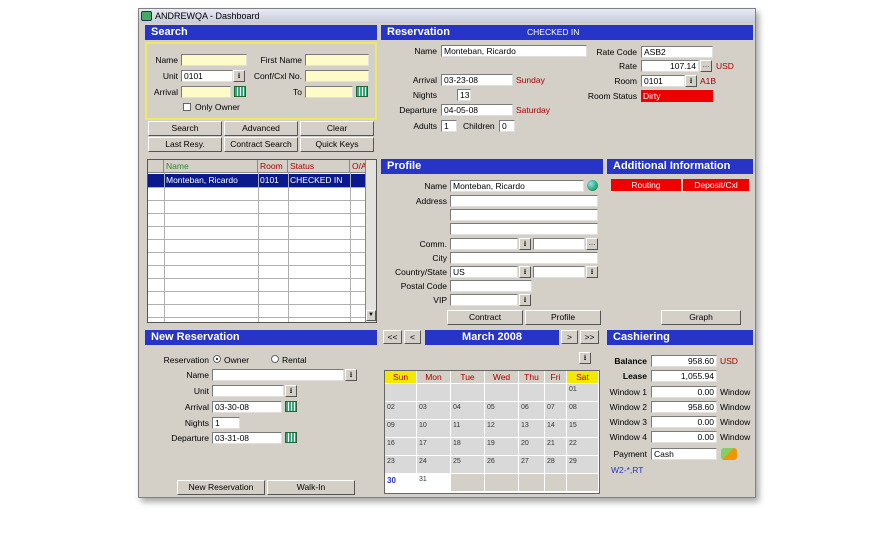  What do you see at coordinates (261, 144) in the screenshot?
I see `contract-search-button: Contract Search` at bounding box center [261, 144].